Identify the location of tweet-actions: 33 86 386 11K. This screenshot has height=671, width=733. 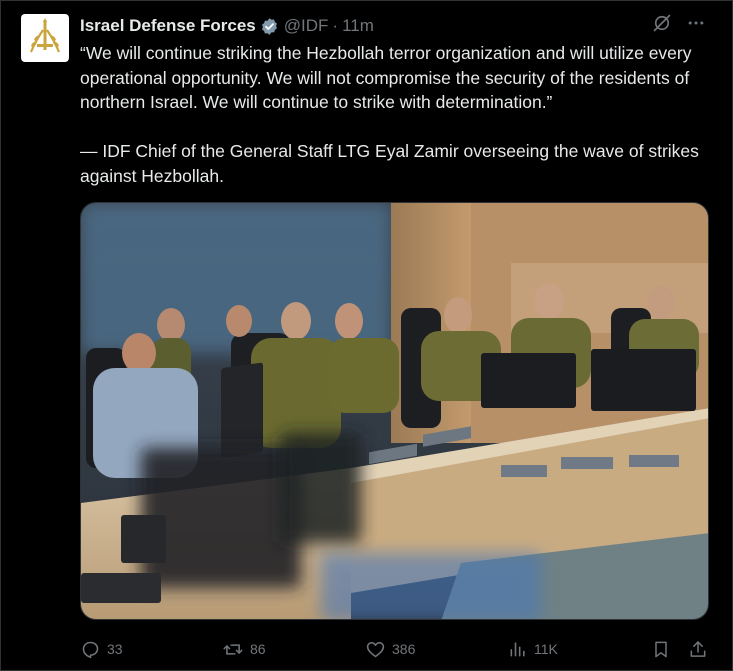
(395, 649).